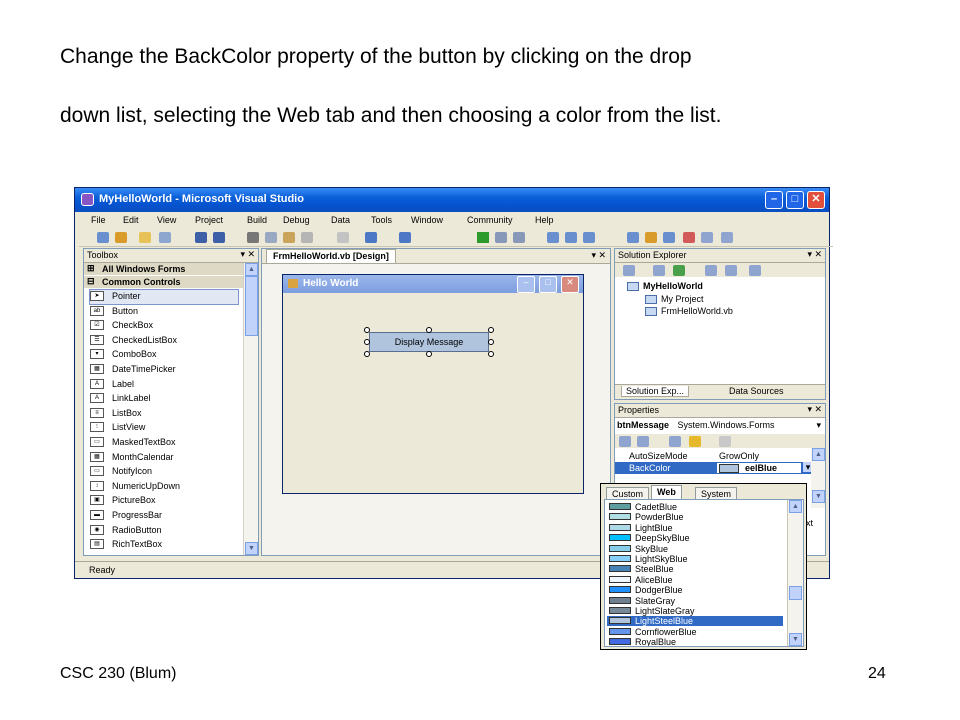 This screenshot has width=960, height=720. What do you see at coordinates (571, 237) in the screenshot?
I see `solution-explorer-toolbar-icon` at bounding box center [571, 237].